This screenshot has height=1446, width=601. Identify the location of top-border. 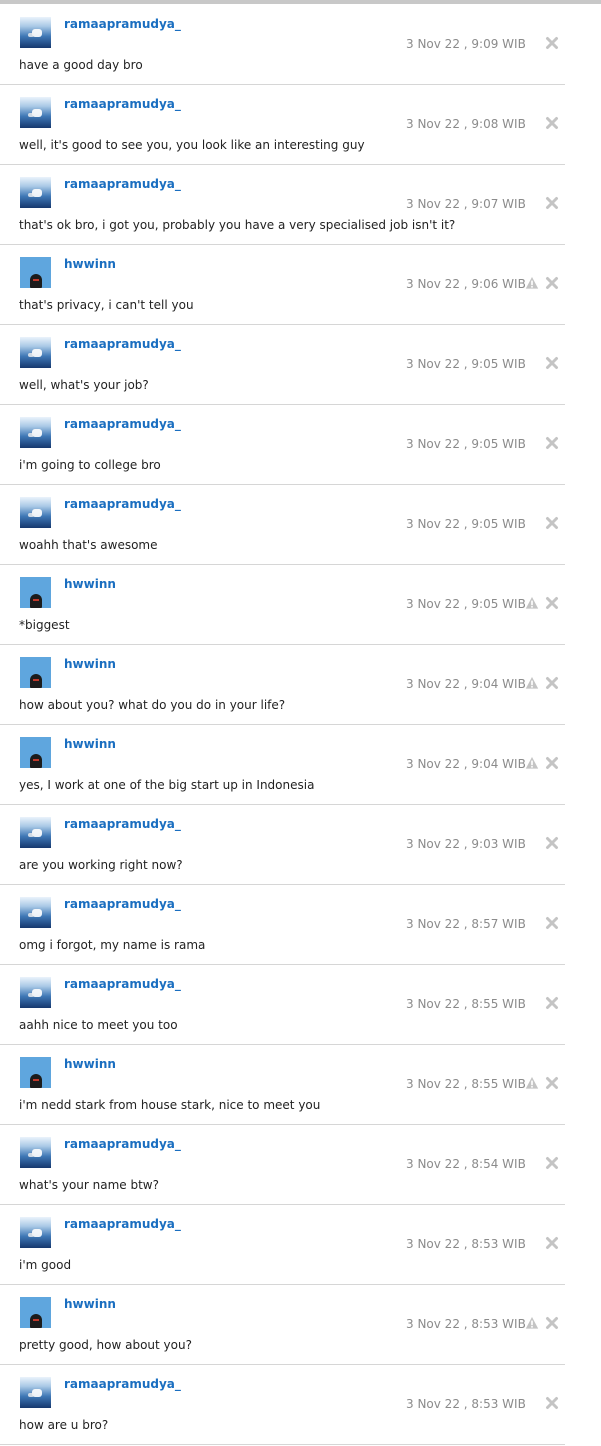
(300, 2).